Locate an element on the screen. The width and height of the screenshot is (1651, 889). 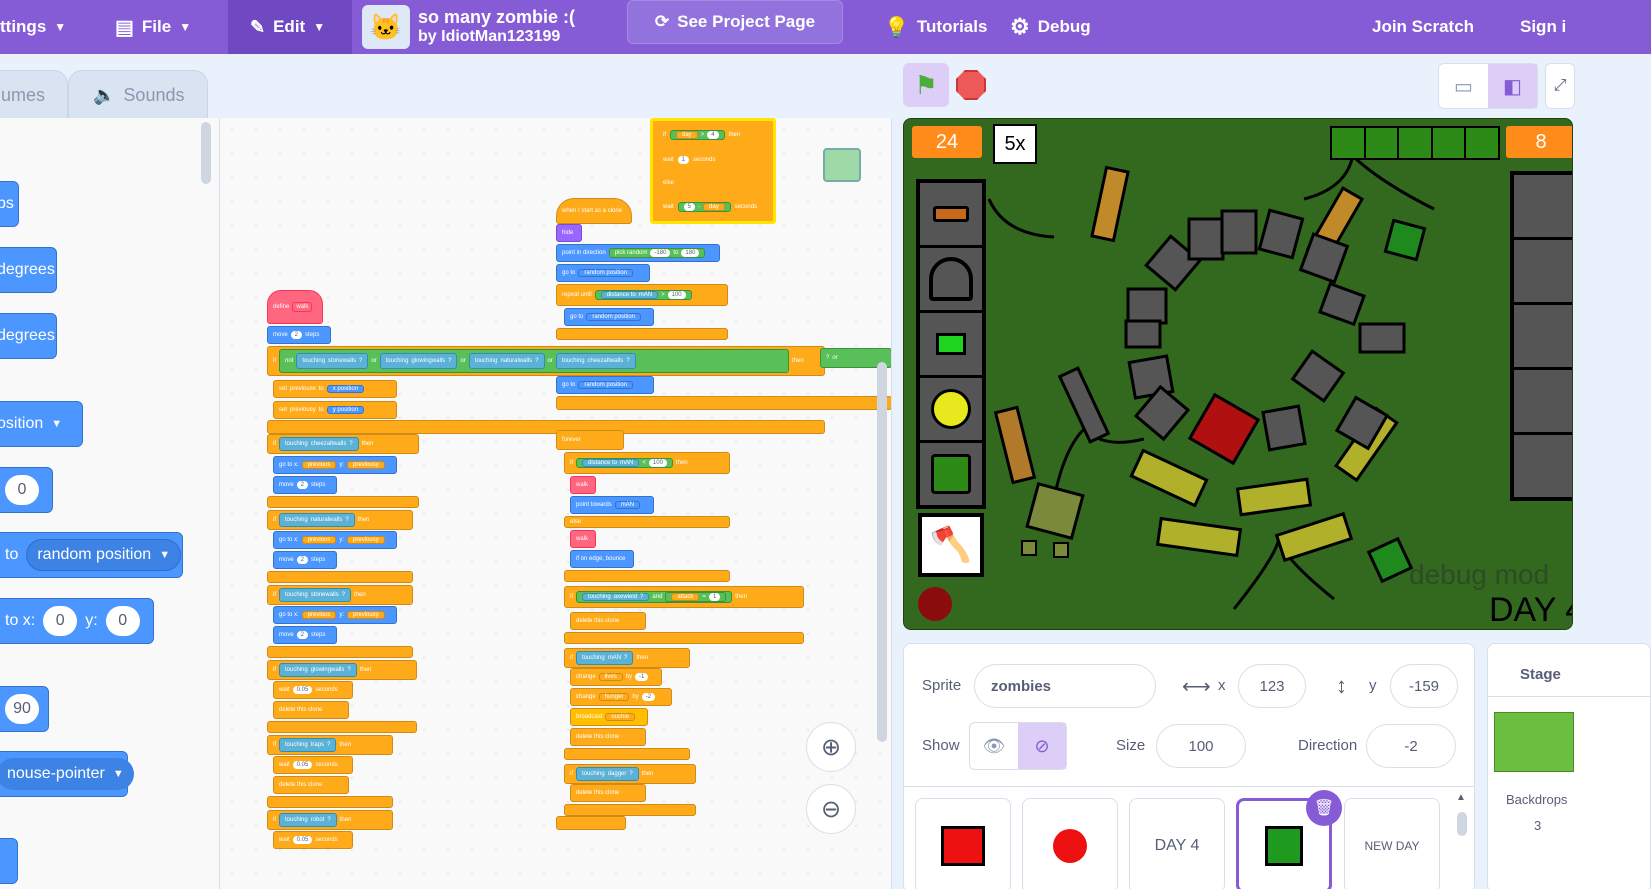
green-flag-button: ⚑ is located at coordinates (926, 85).